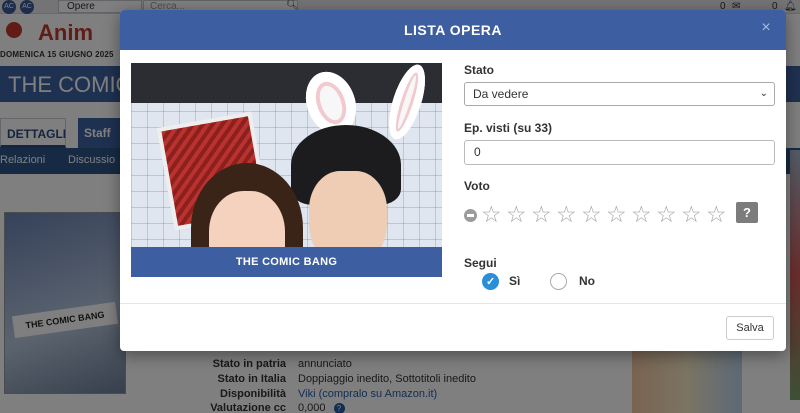  Describe the element at coordinates (750, 328) in the screenshot. I see `save-button: Salva` at that location.